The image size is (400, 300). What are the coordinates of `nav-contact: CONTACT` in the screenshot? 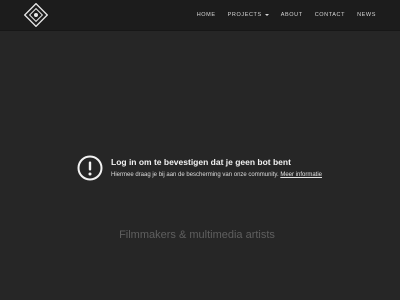 It's located at (330, 15).